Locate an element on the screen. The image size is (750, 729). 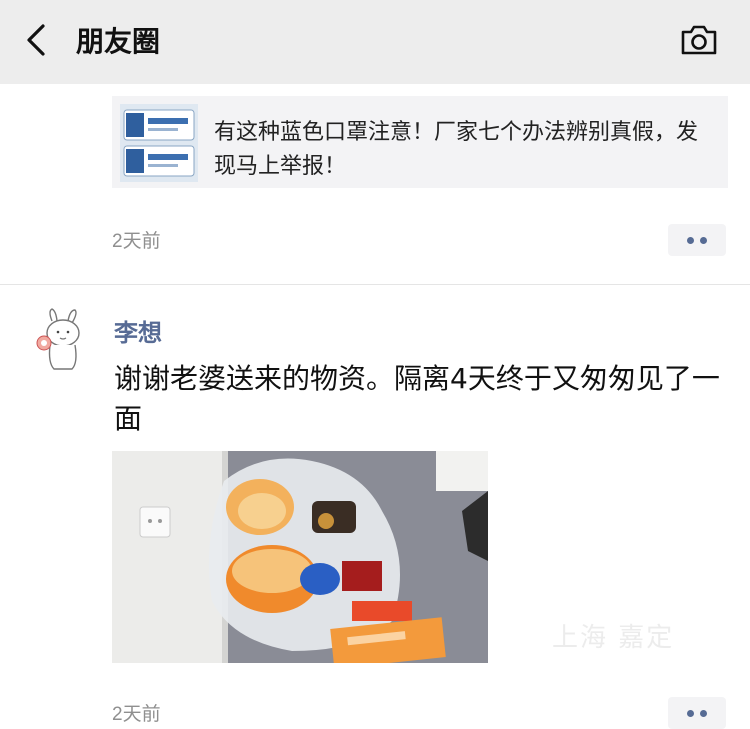
username: 李想 is located at coordinates (138, 330).